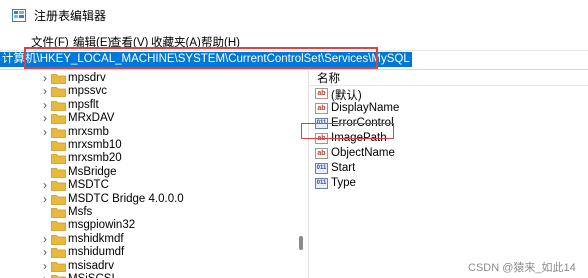 The image size is (588, 278). I want to click on value-name: DisplayName, so click(365, 108).